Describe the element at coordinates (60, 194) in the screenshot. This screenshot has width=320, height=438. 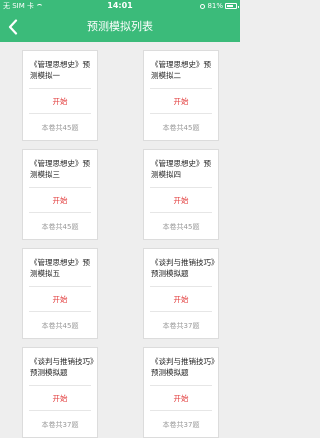
I see `exam-card: 《管理思想史》预测模拟三 开始 本卷共45题` at that location.